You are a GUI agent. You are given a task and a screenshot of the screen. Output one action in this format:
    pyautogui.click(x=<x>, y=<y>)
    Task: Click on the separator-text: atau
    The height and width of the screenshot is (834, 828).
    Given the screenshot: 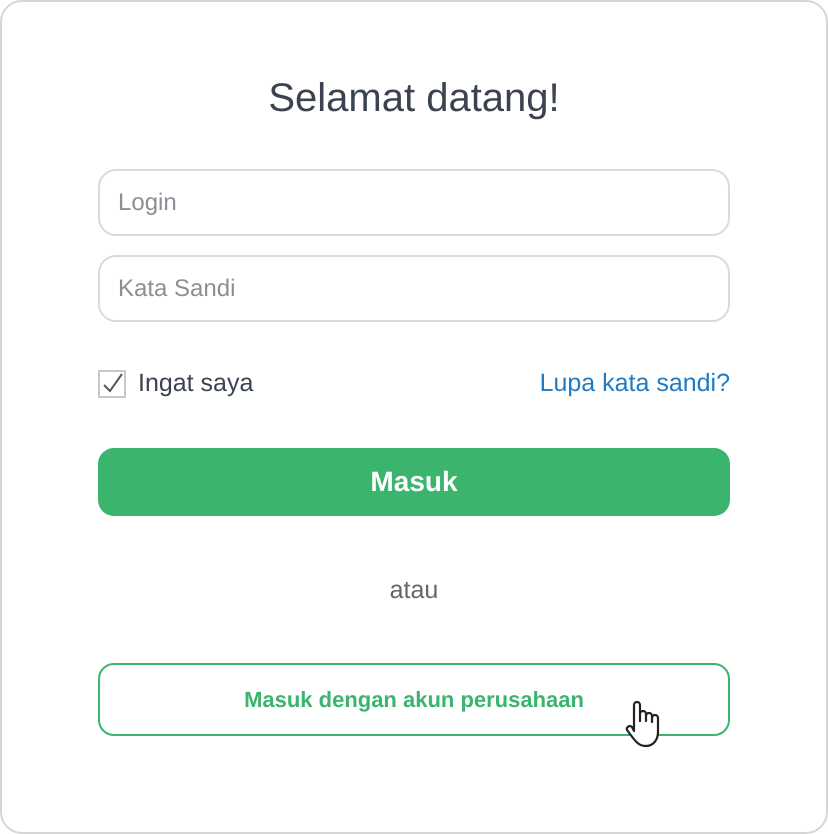 What is the action you would take?
    pyautogui.click(x=414, y=590)
    